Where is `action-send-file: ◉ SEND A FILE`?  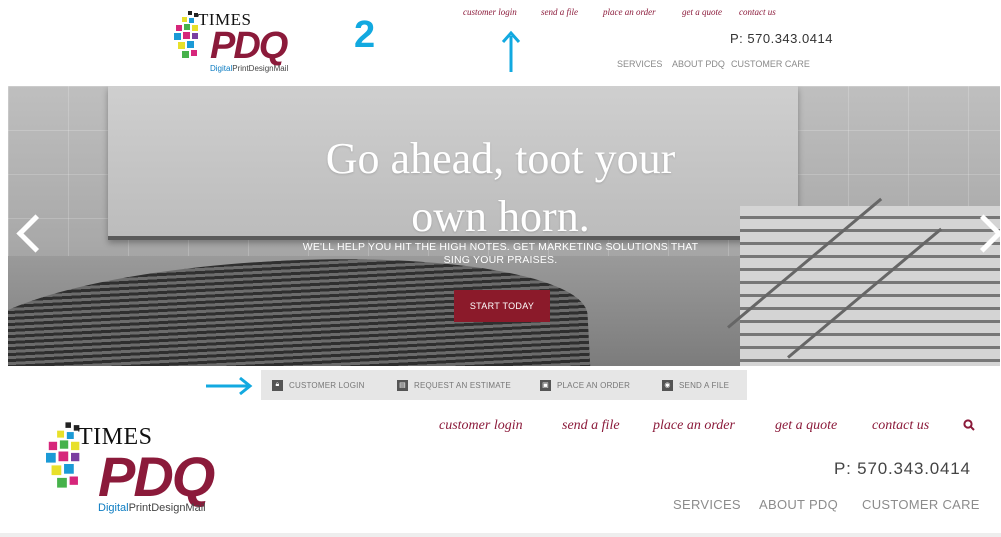 action-send-file: ◉ SEND A FILE is located at coordinates (695, 385).